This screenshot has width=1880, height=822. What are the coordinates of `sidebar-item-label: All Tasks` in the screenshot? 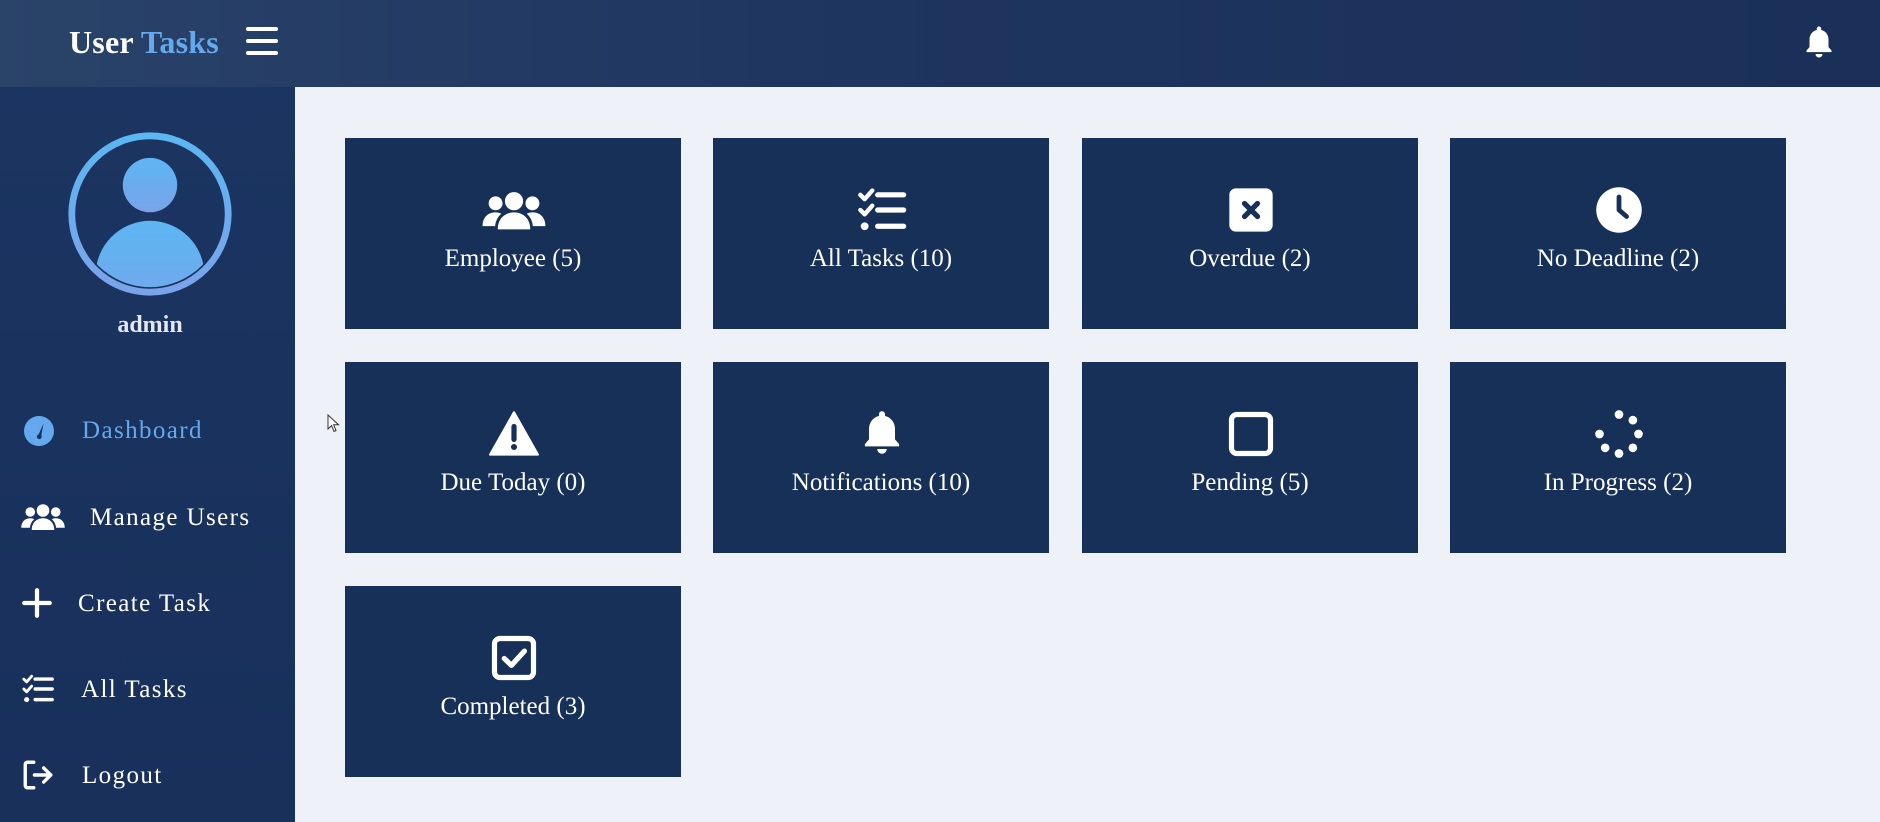 It's located at (134, 689).